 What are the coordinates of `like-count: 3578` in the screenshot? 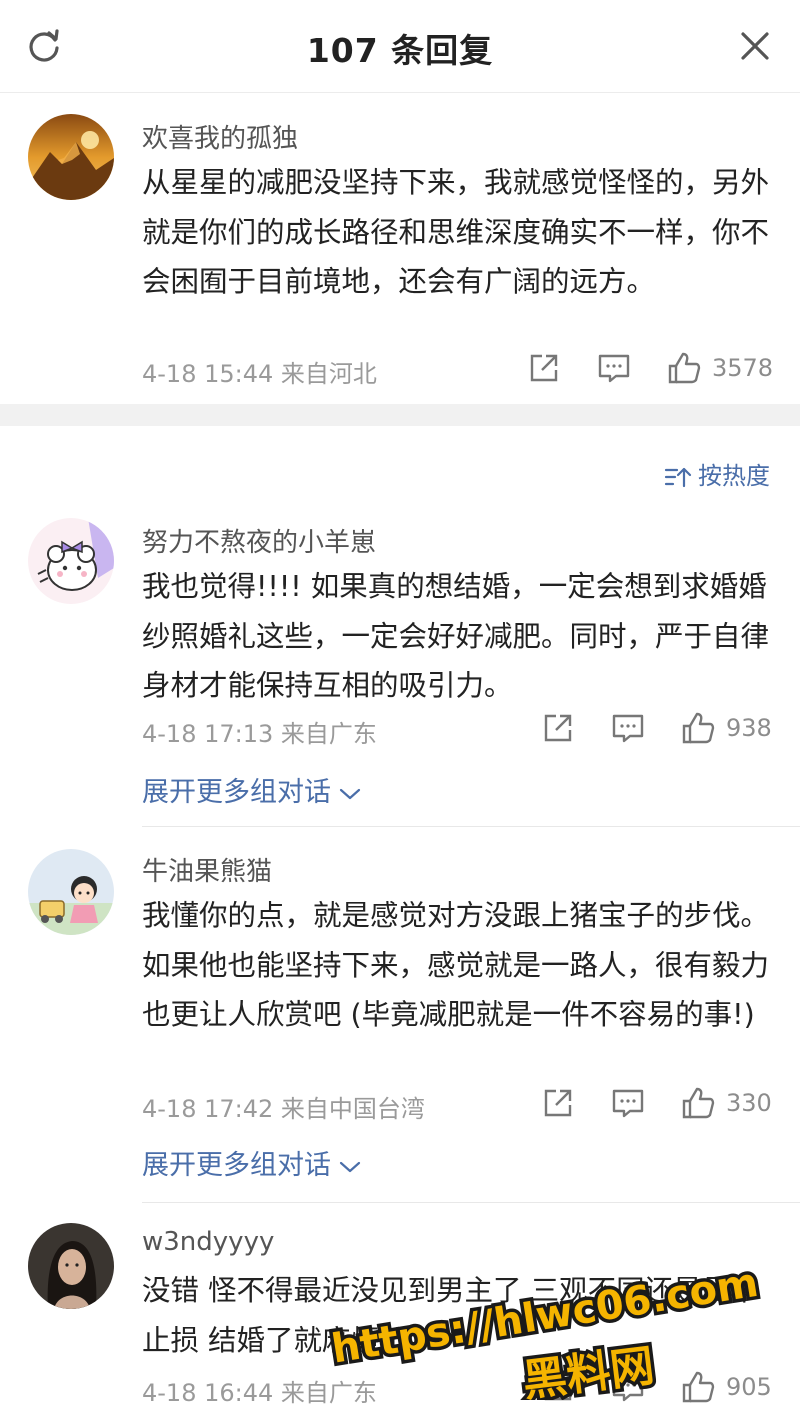 It's located at (743, 368).